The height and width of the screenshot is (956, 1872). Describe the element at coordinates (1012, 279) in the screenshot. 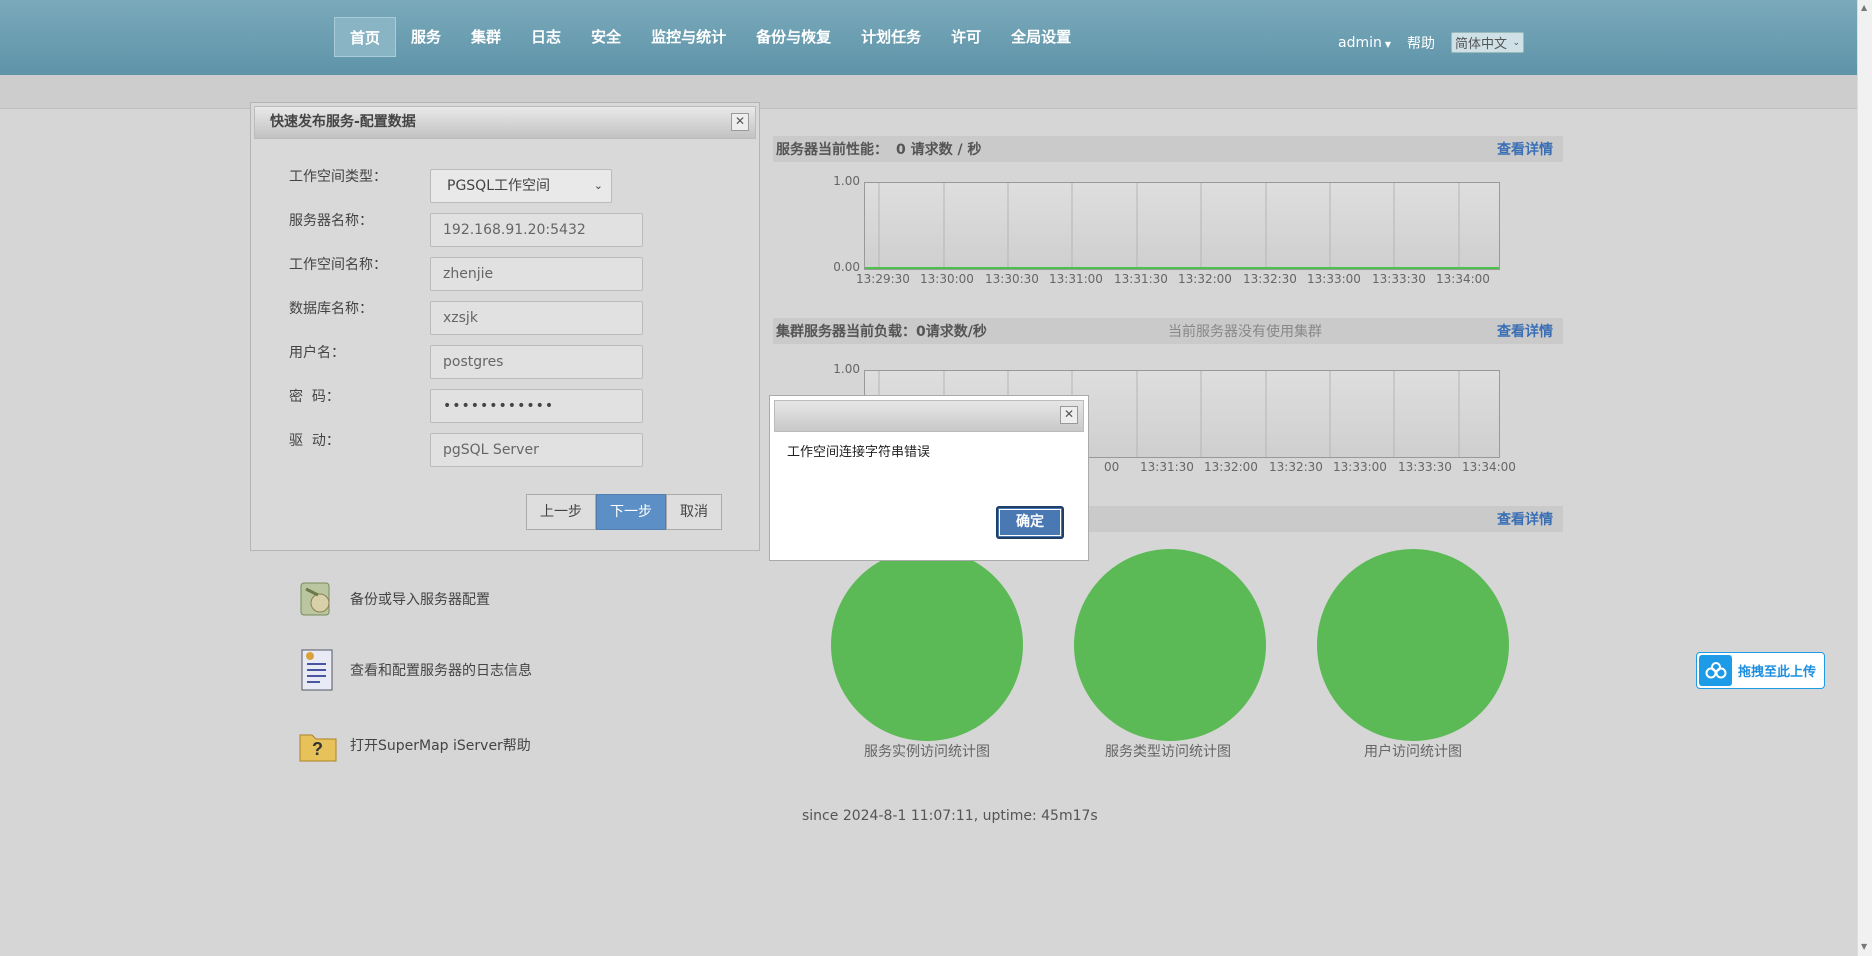

I see `x-tick: 13:30:30` at that location.